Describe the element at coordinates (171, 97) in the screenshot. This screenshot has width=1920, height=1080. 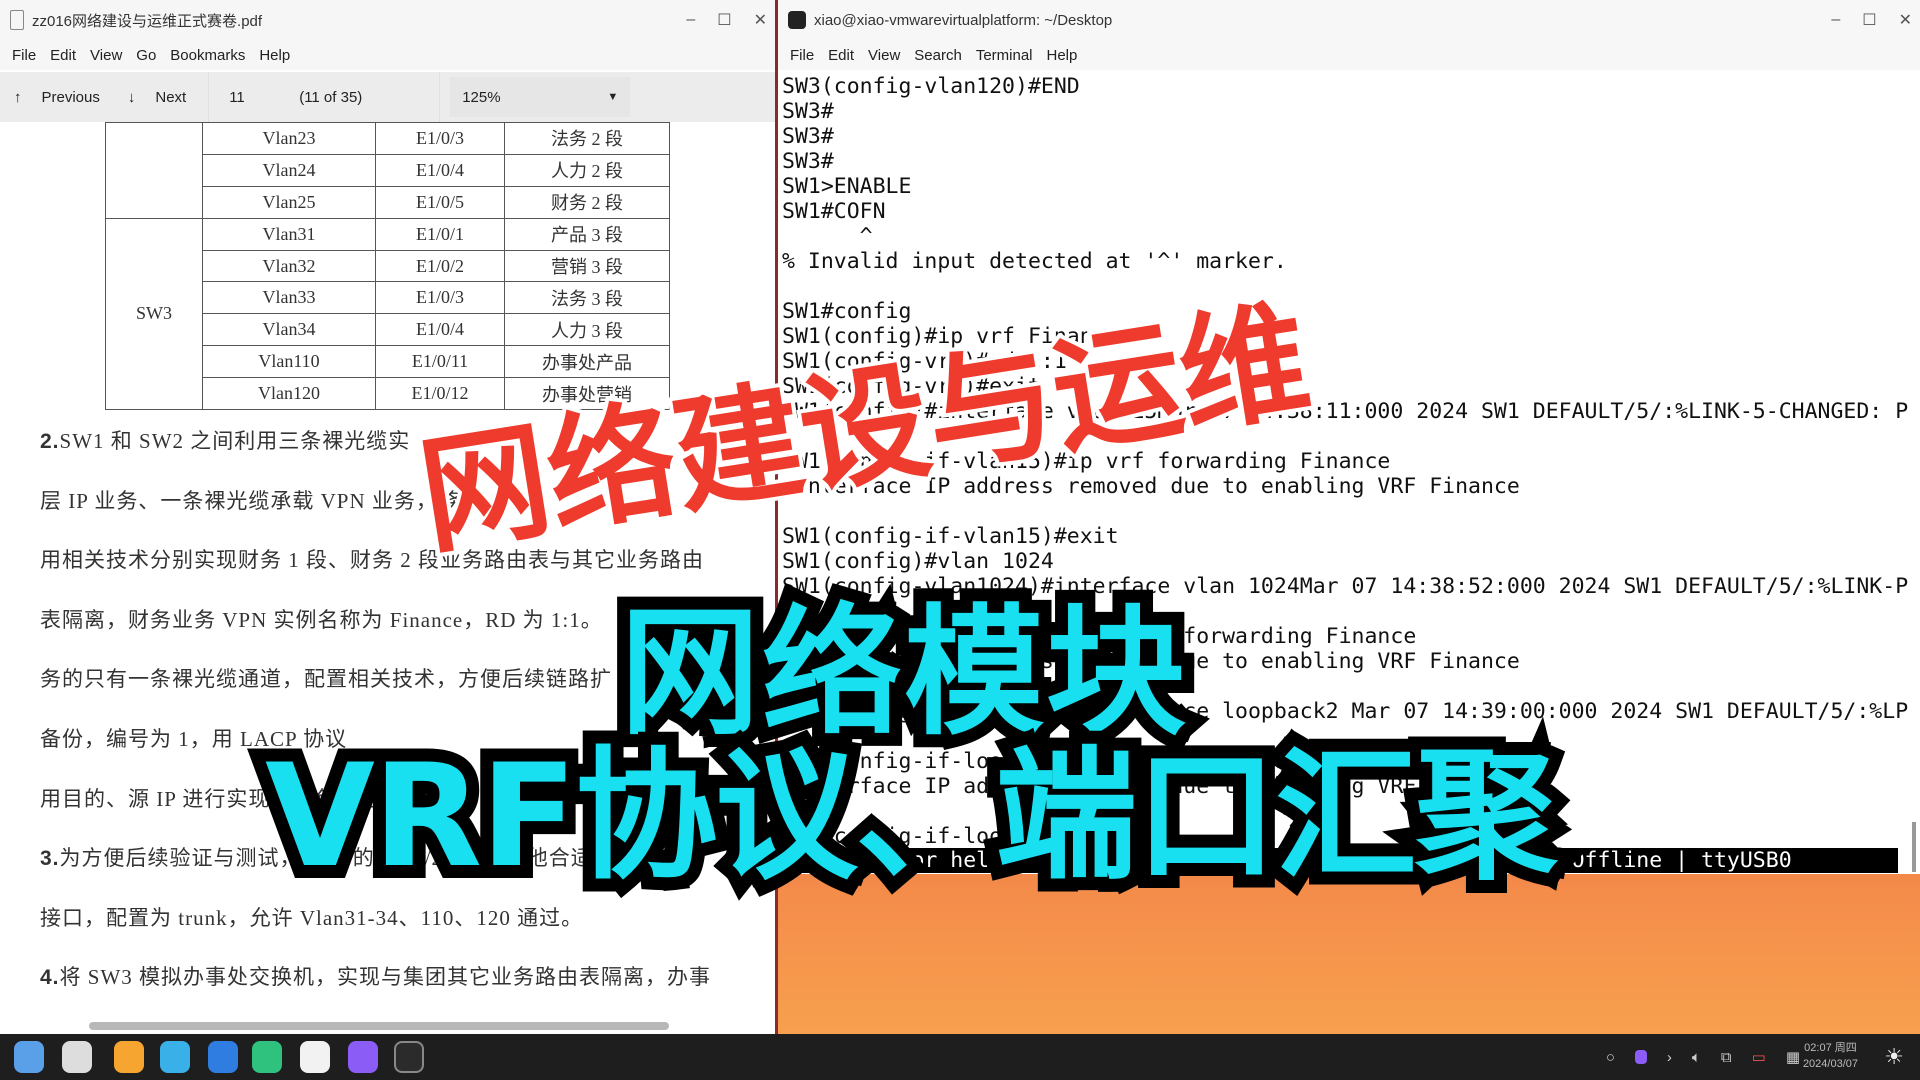
I see `next-label: Next` at that location.